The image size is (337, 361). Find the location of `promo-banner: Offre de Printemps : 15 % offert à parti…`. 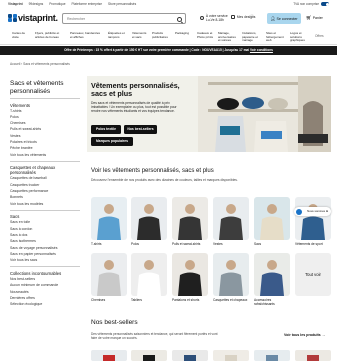

promo-banner: Offre de Printemps : 15 % offert à parti… is located at coordinates (168, 50).